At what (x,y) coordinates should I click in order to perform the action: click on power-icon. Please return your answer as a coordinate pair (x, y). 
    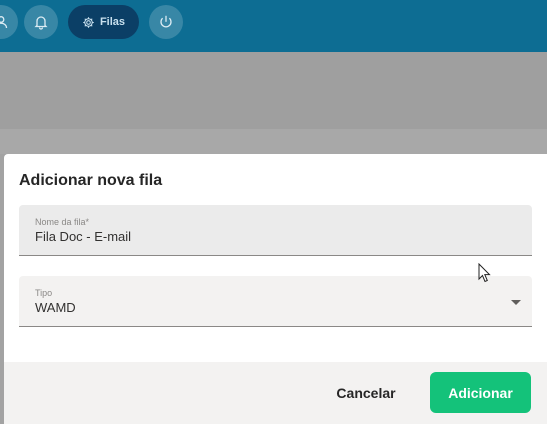
    Looking at the image, I should click on (166, 21).